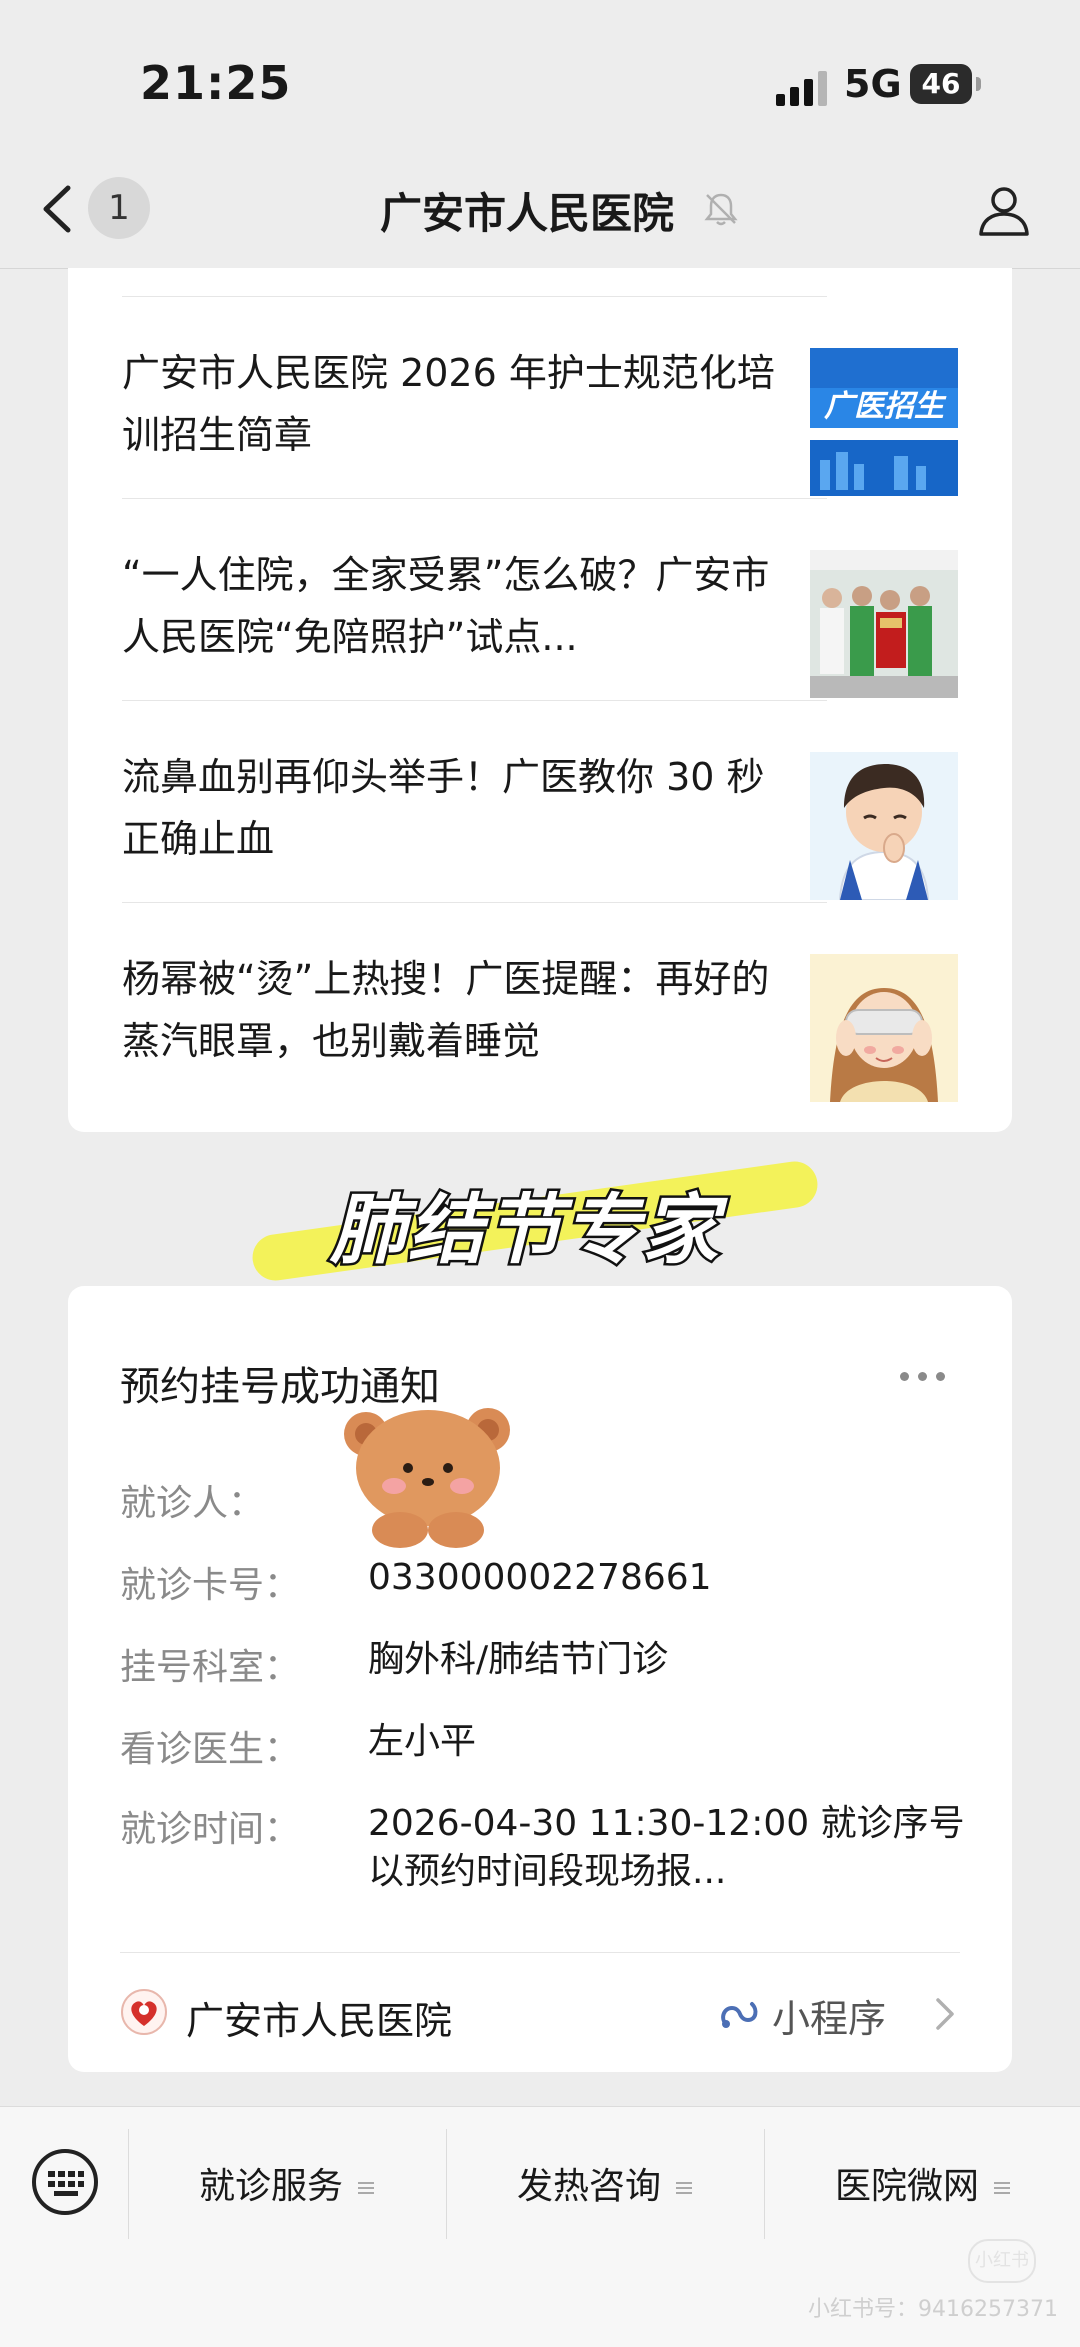  What do you see at coordinates (588, 2186) in the screenshot?
I see `menu-item-label: 发热咨询` at bounding box center [588, 2186].